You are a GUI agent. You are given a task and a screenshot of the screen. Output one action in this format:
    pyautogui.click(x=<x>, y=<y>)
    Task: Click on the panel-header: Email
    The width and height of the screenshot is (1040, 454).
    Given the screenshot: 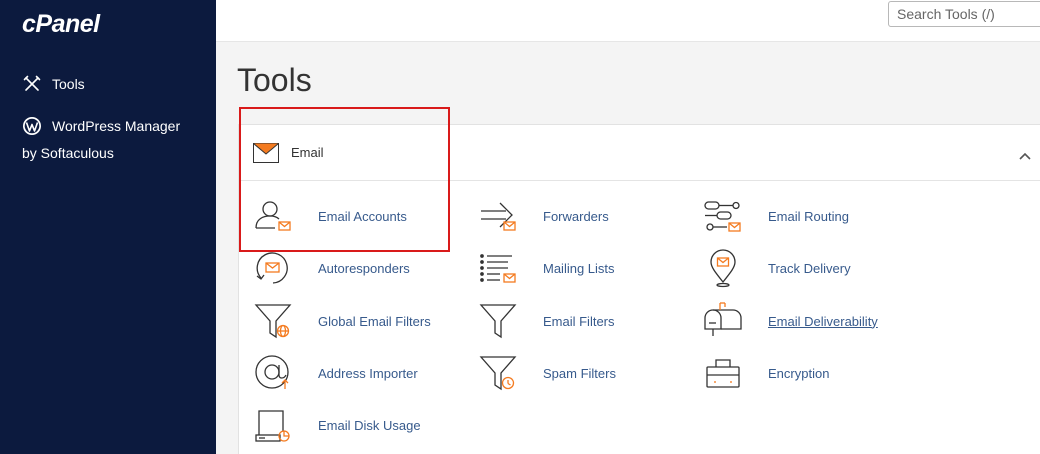 What is the action you would take?
    pyautogui.click(x=639, y=153)
    